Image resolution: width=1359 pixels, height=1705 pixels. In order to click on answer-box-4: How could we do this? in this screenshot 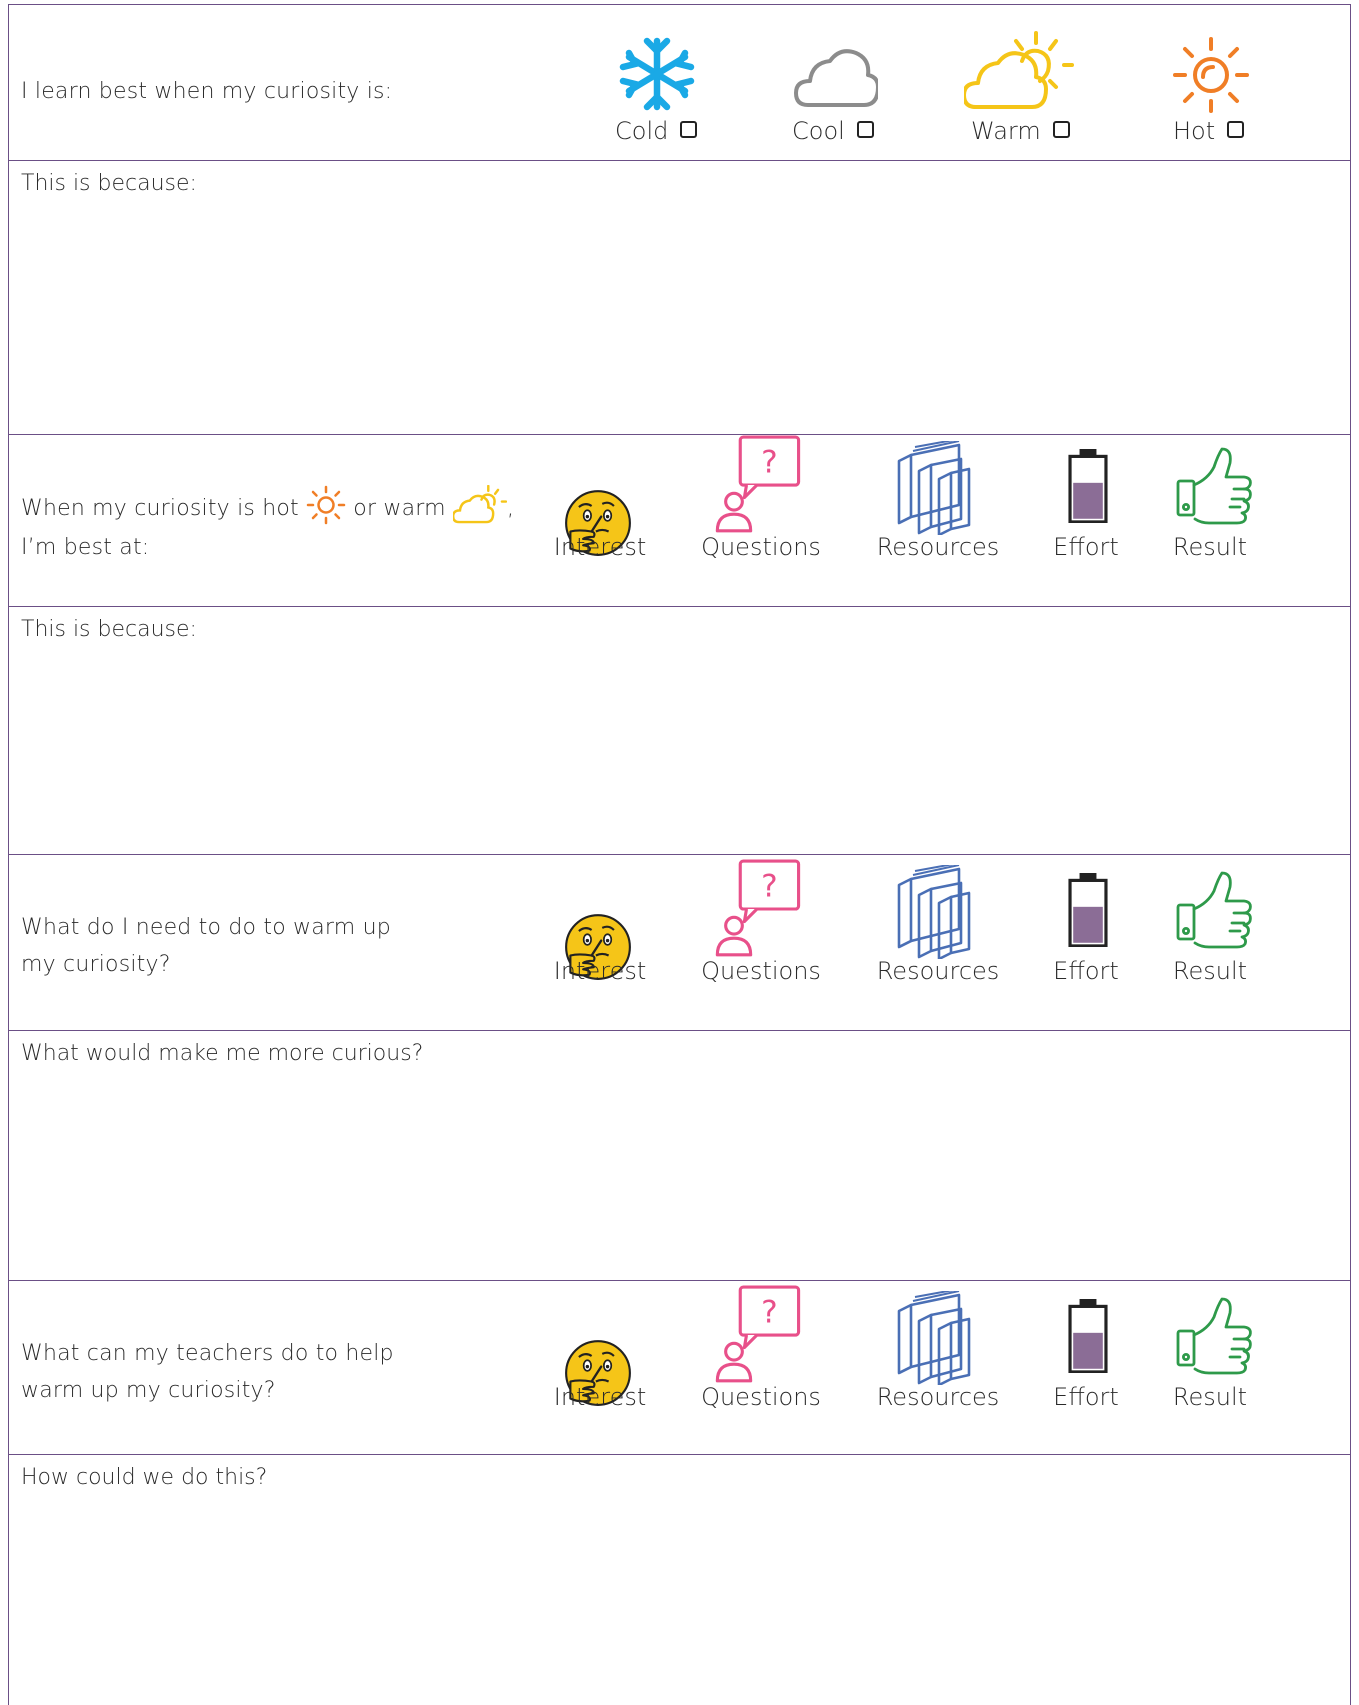, I will do `click(679, 1579)`.